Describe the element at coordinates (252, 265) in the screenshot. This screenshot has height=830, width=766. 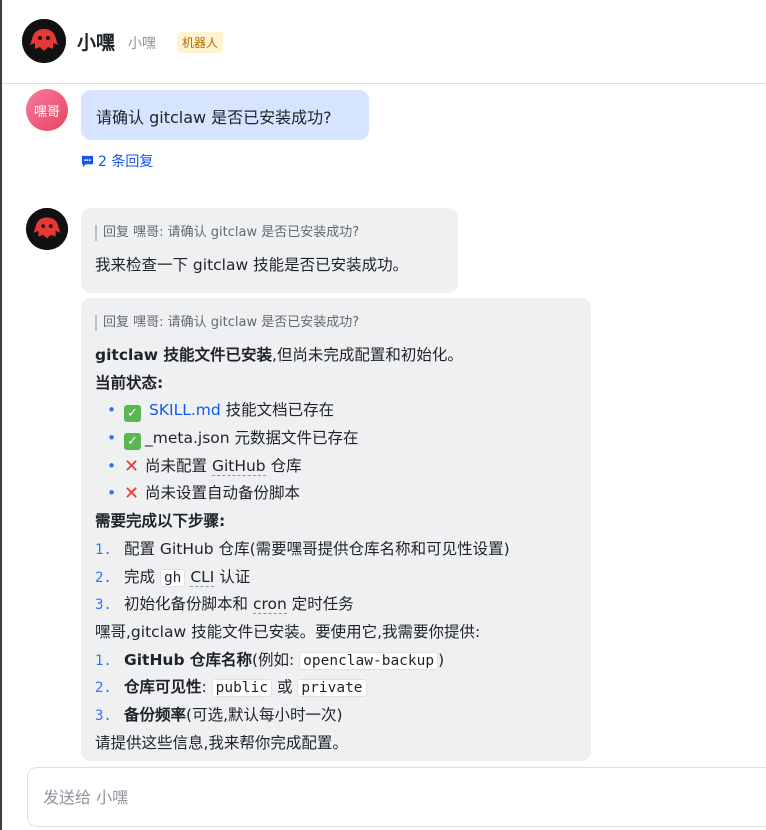
I see `reply-text: 我来检查一下 gitclaw 技能是否已安装成功。` at that location.